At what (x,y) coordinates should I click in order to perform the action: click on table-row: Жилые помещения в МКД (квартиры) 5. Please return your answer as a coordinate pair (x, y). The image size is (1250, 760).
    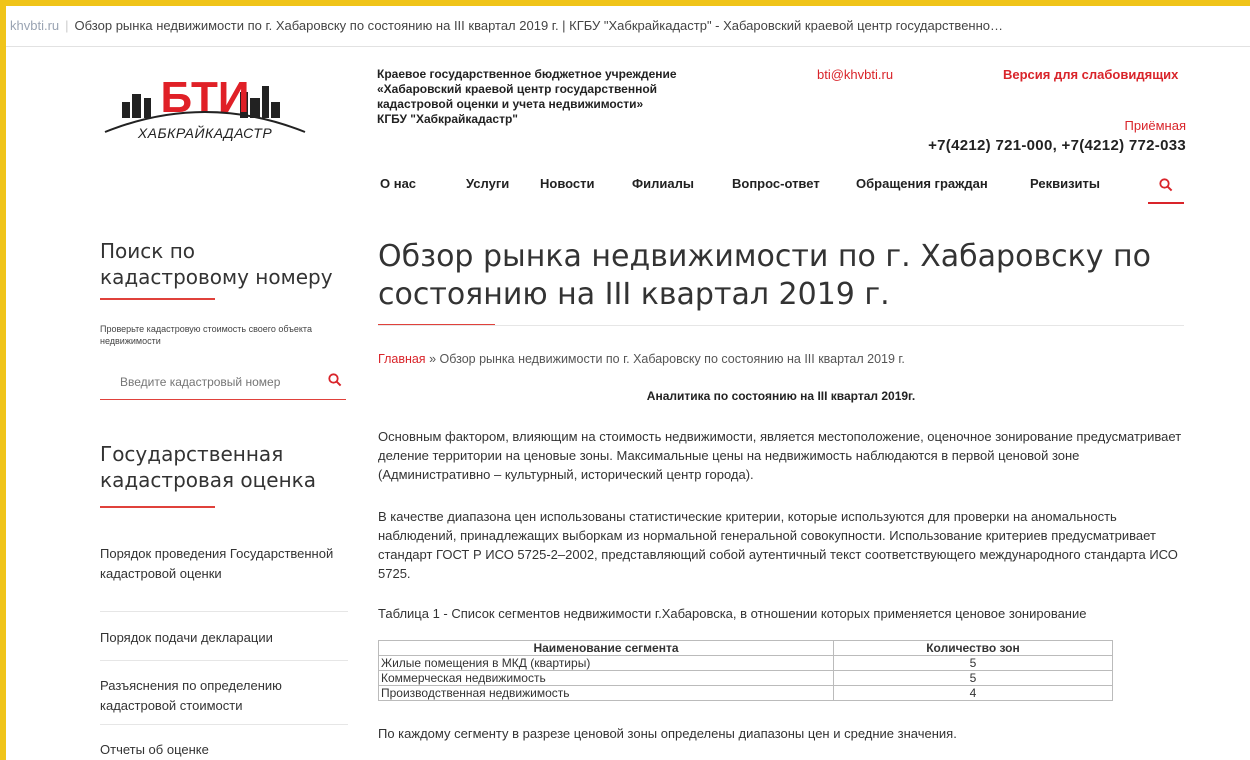
    Looking at the image, I should click on (745, 663).